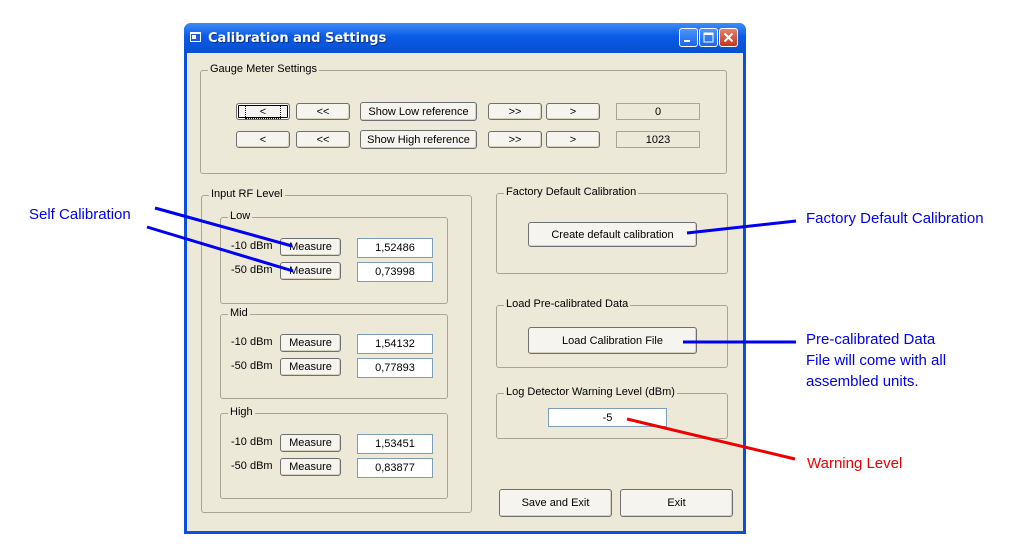 The image size is (1029, 560). What do you see at coordinates (895, 218) in the screenshot?
I see `factory-default-annotation: Factory Default Calibration` at bounding box center [895, 218].